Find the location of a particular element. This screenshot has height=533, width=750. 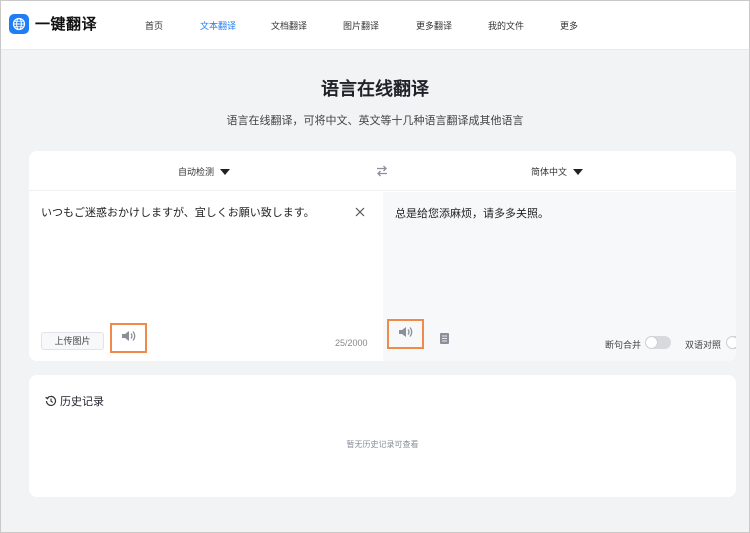

nav-image-translate: 图片翻译 is located at coordinates (361, 25).